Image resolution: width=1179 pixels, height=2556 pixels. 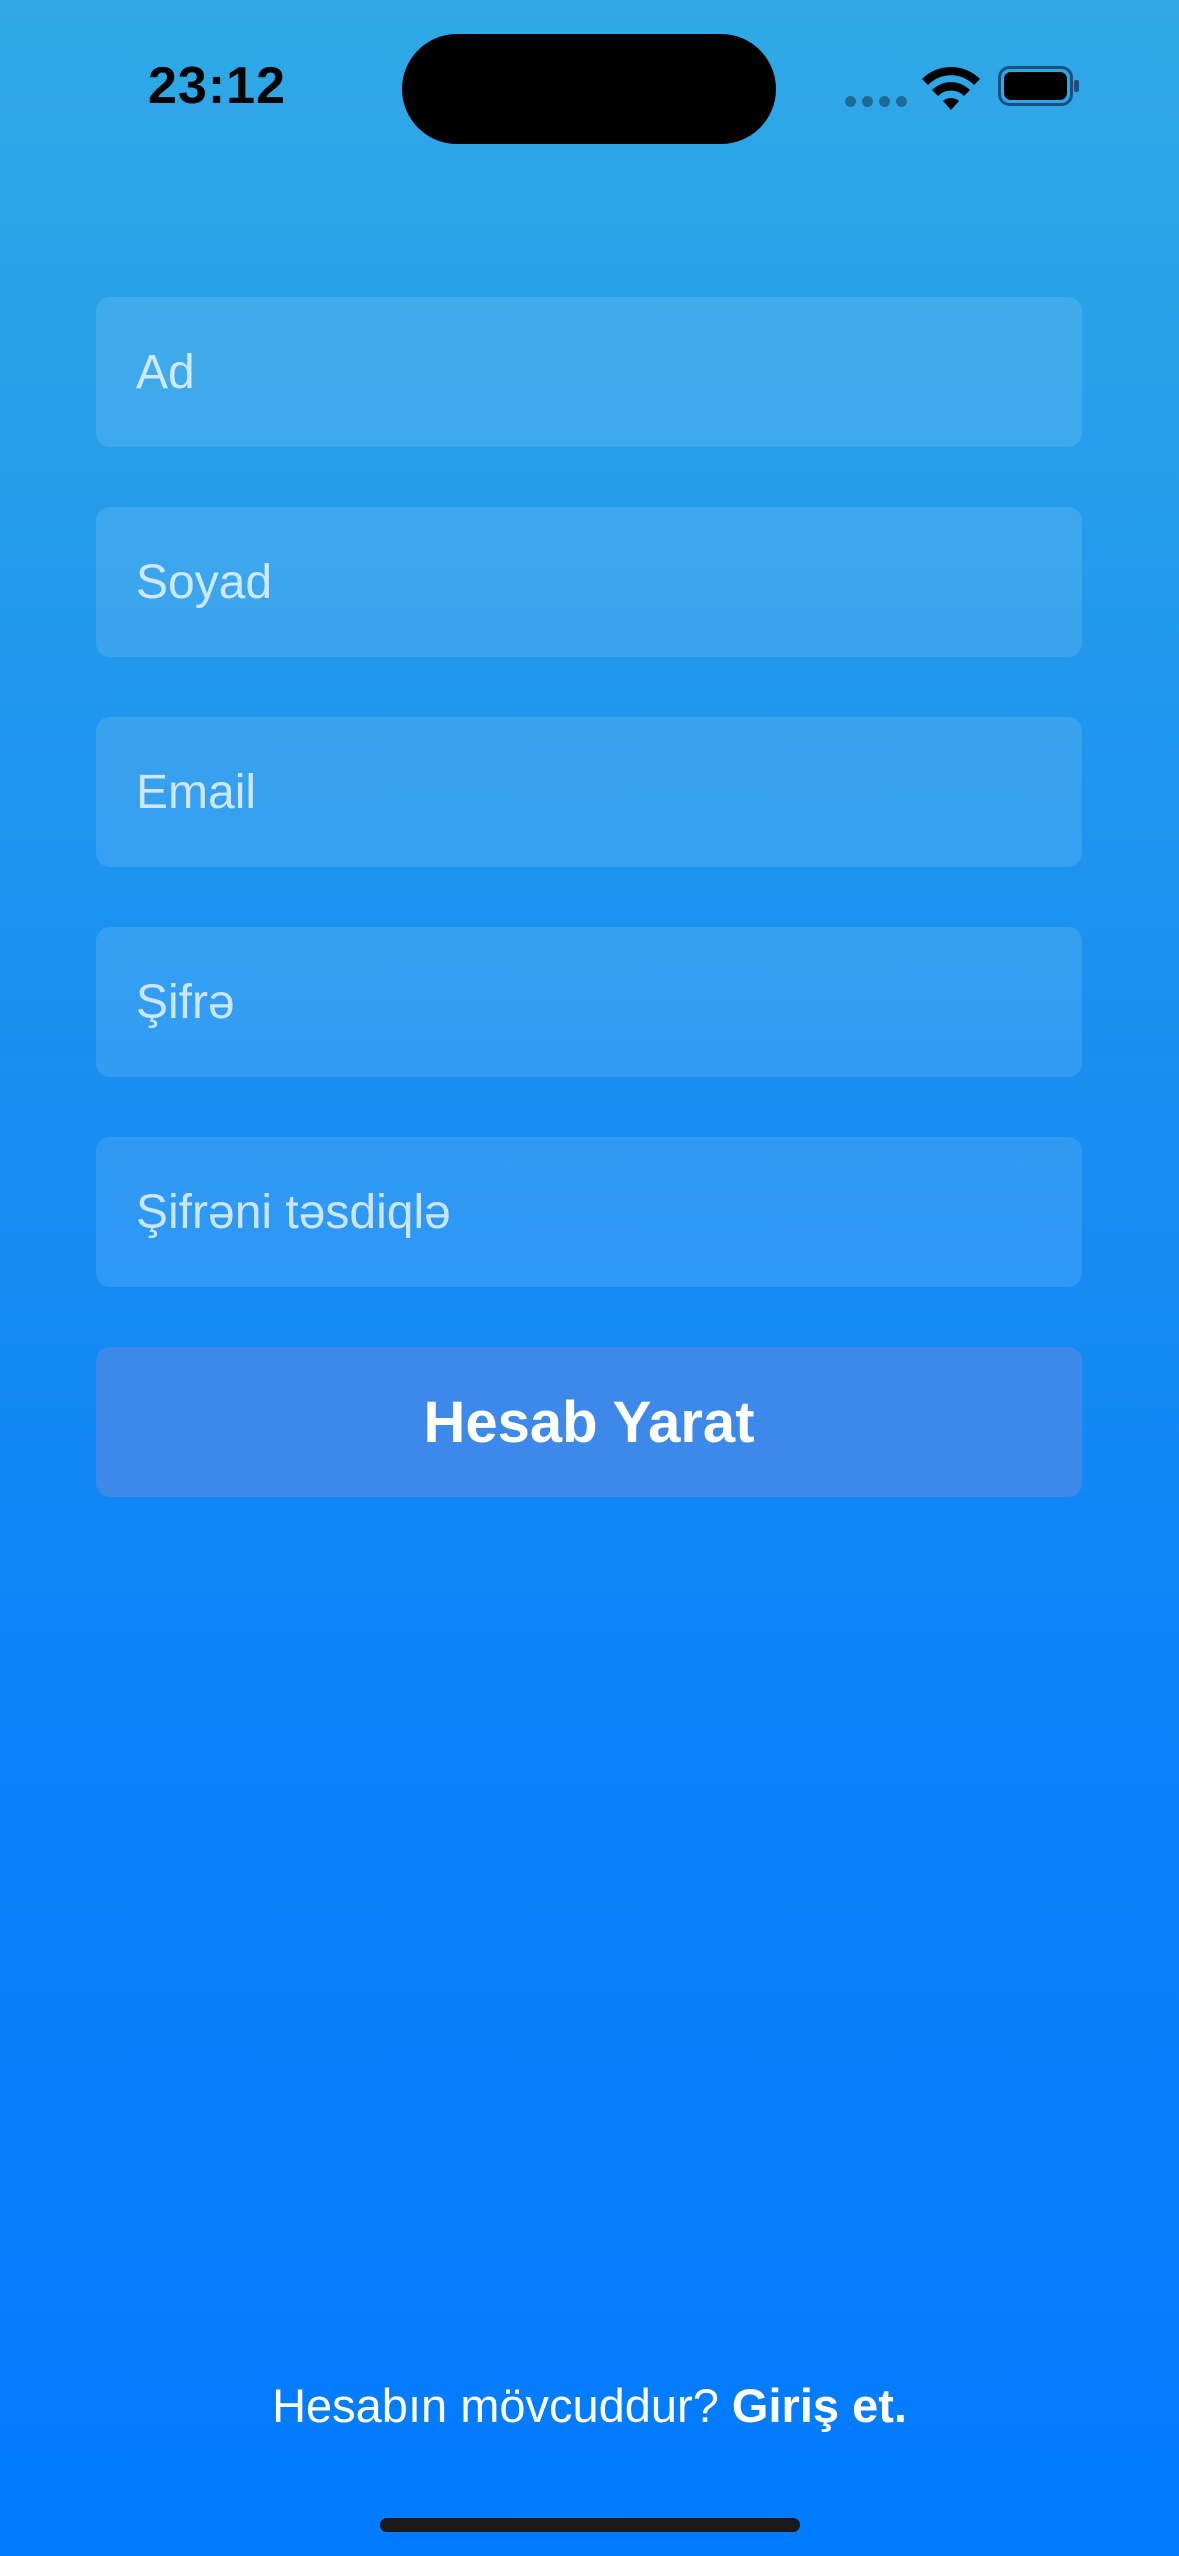 I want to click on dynamic-island, so click(x=589, y=89).